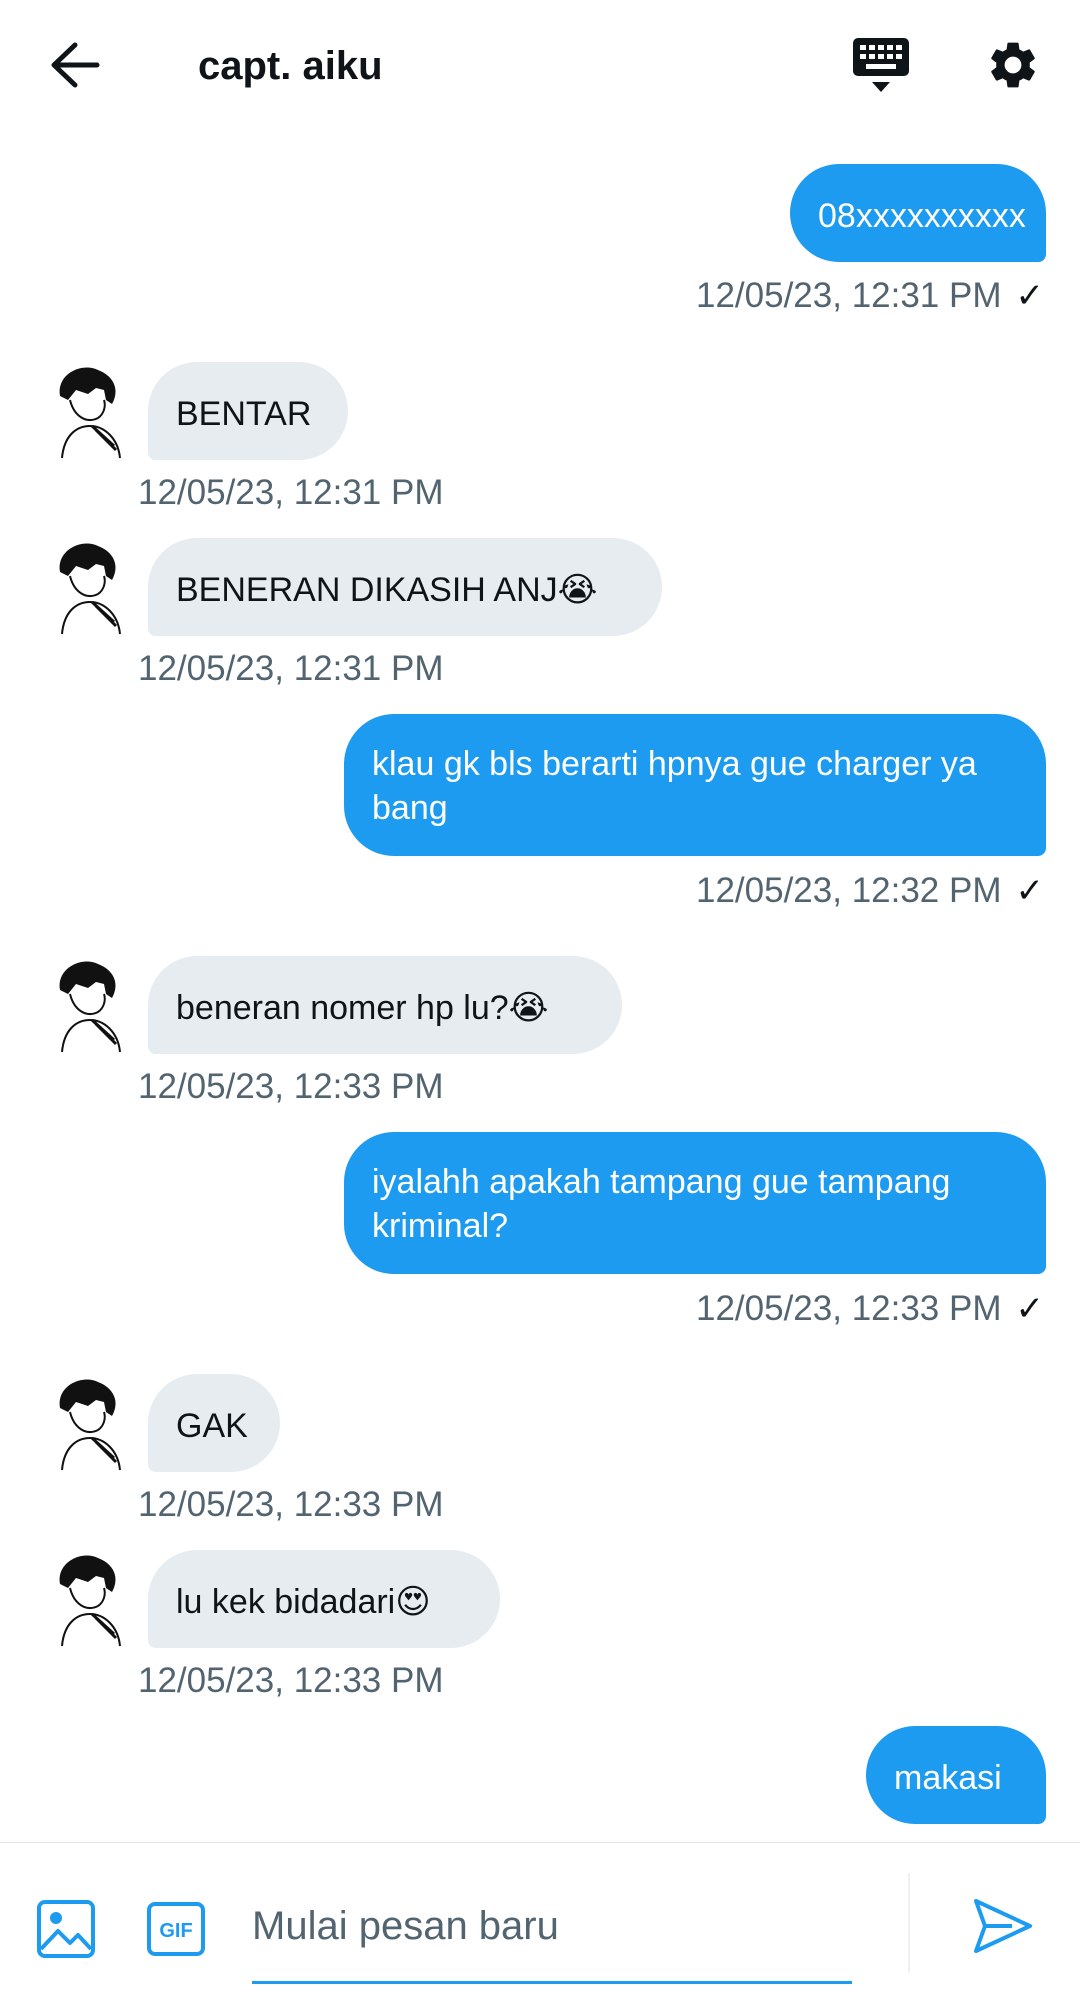 Image resolution: width=1080 pixels, height=2000 pixels. What do you see at coordinates (385, 1005) in the screenshot?
I see `message-bubble-incoming: beneran nomer hp lu?😭` at bounding box center [385, 1005].